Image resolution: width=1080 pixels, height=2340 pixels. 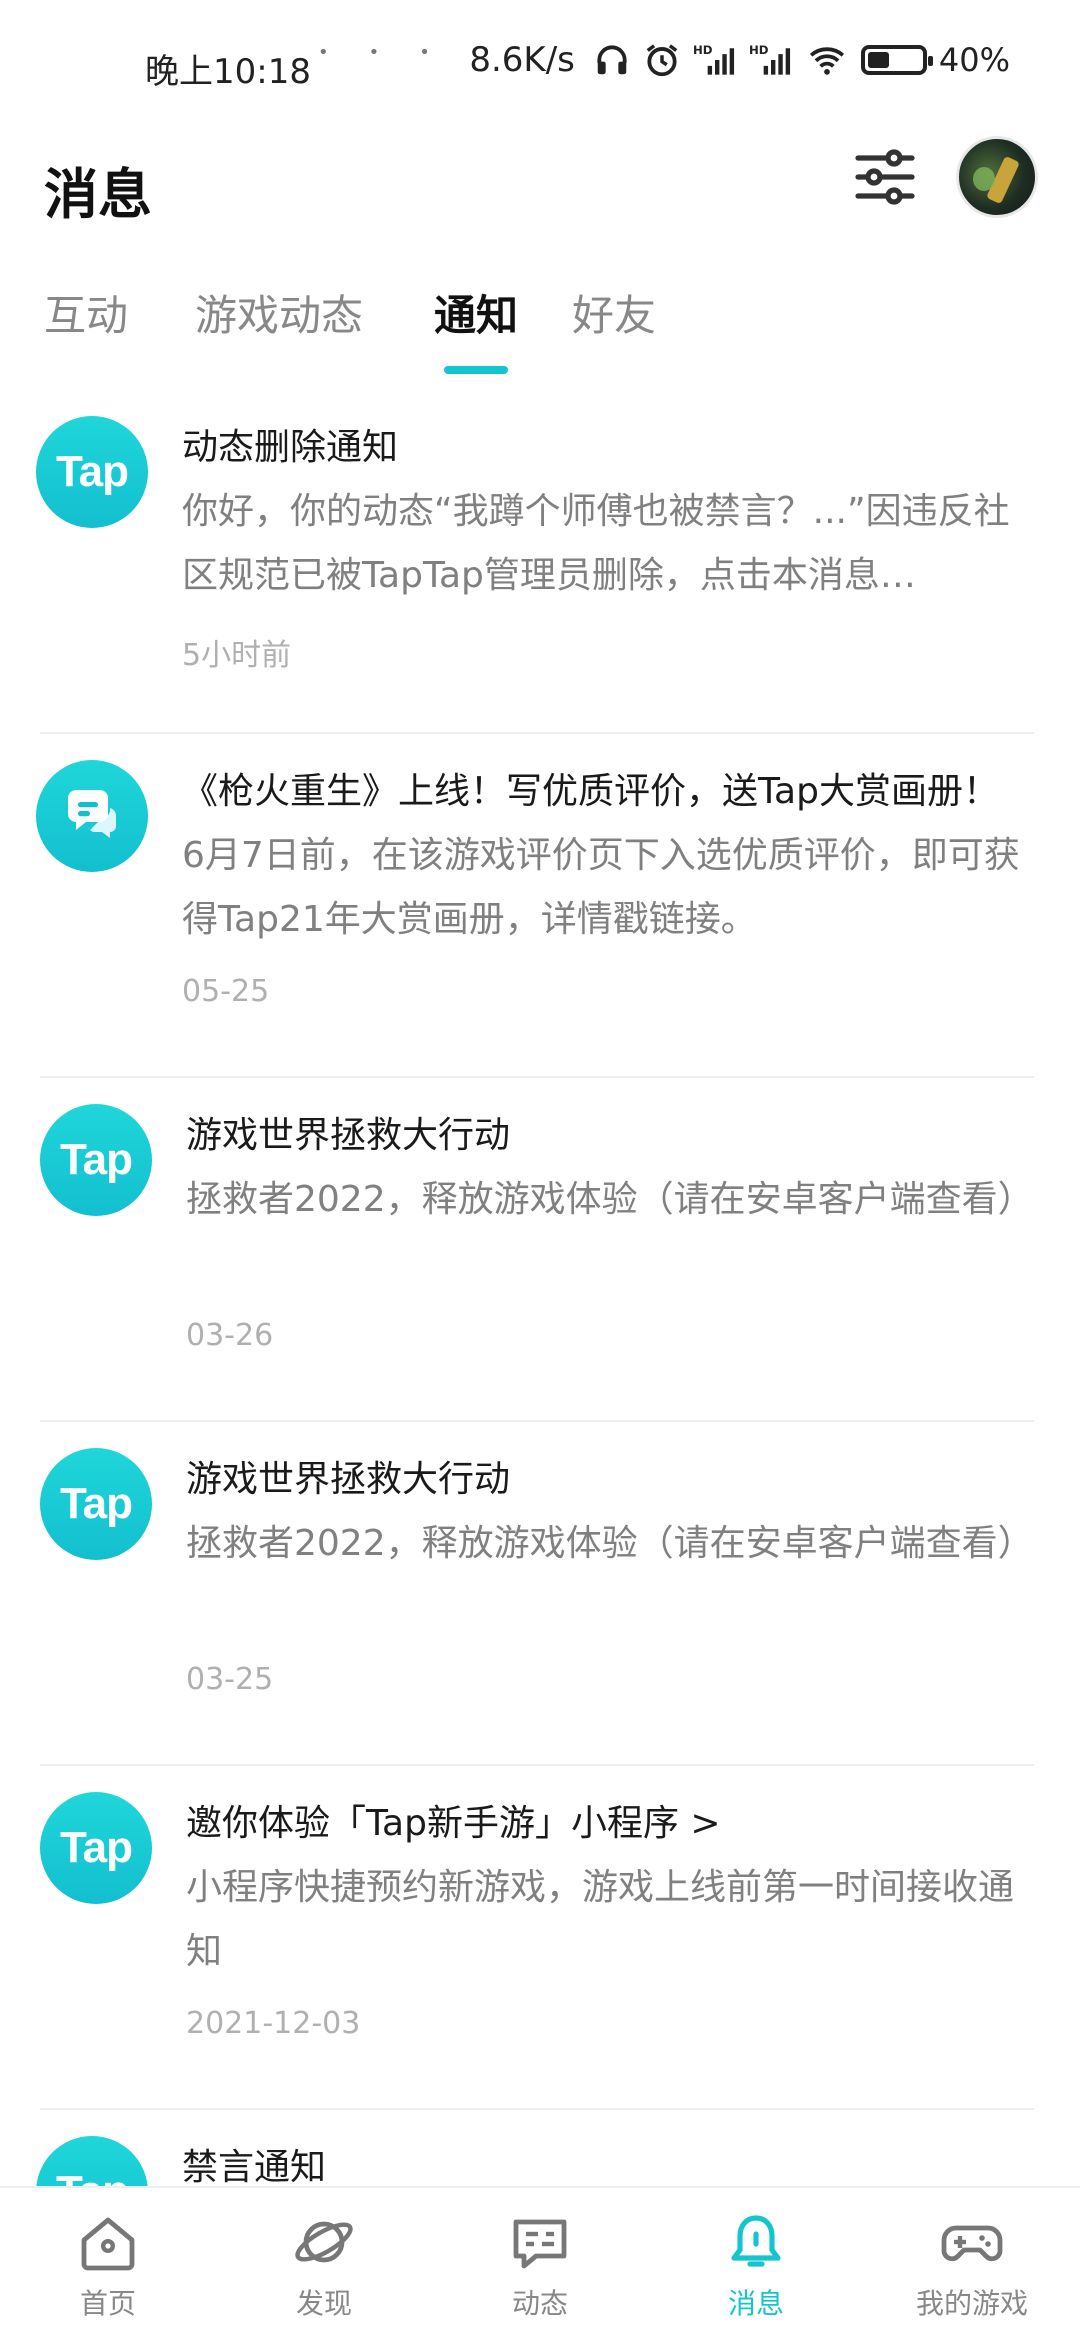 What do you see at coordinates (230, 1679) in the screenshot?
I see `notification-time: 03-25` at bounding box center [230, 1679].